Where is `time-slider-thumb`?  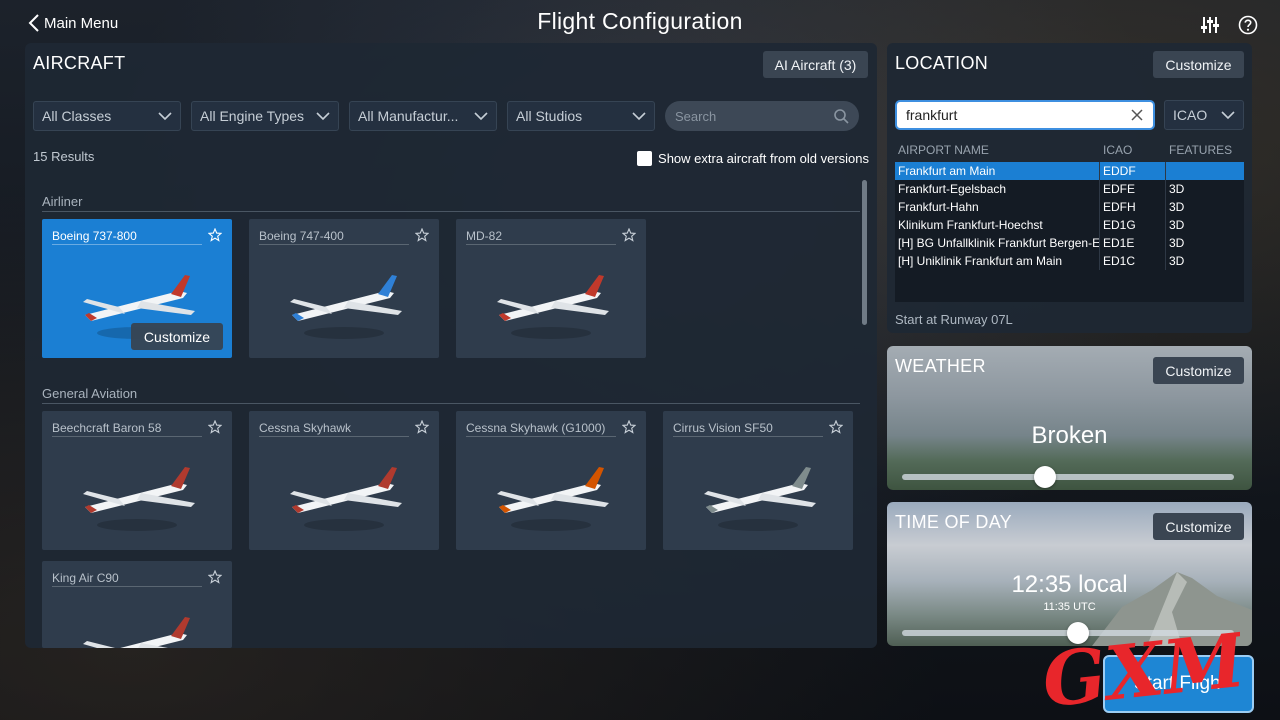 time-slider-thumb is located at coordinates (1077, 633).